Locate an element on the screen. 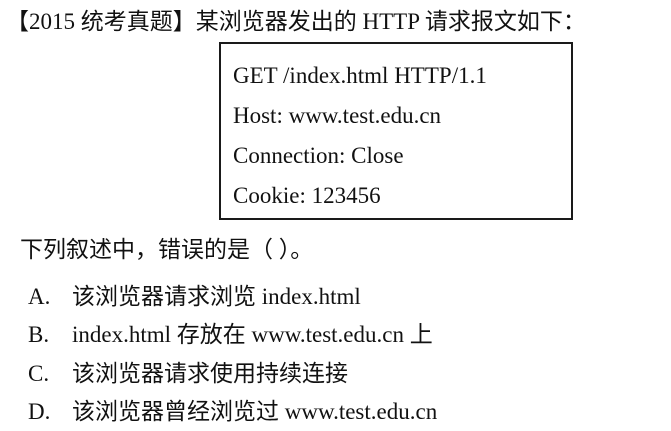 The height and width of the screenshot is (431, 671). option-a: A. 该浏览器请求浏览 index.html is located at coordinates (194, 297).